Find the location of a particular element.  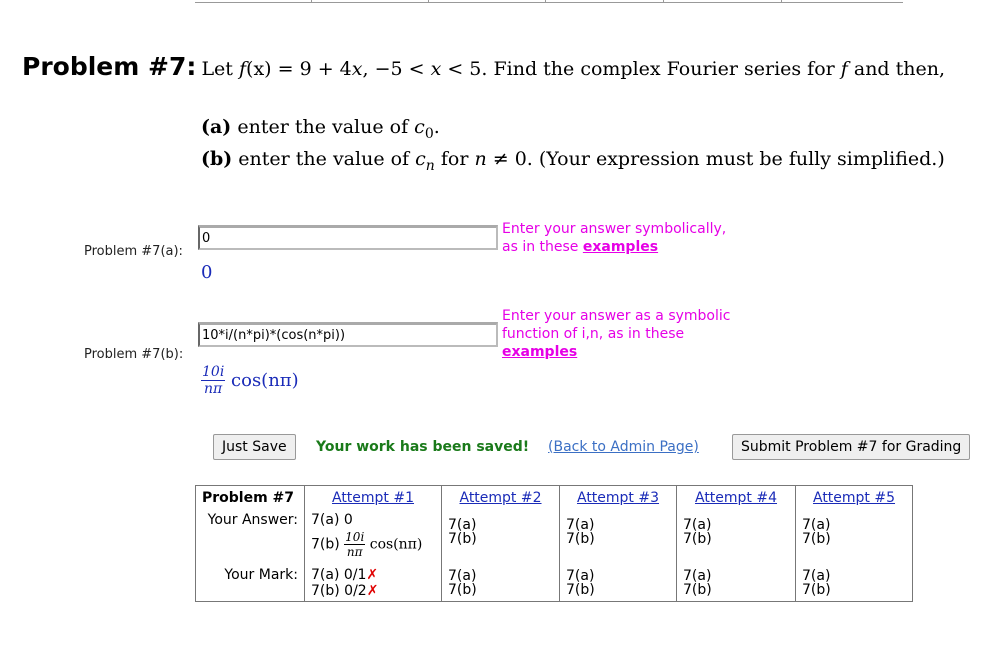

examples-link-a: examples is located at coordinates (620, 247).